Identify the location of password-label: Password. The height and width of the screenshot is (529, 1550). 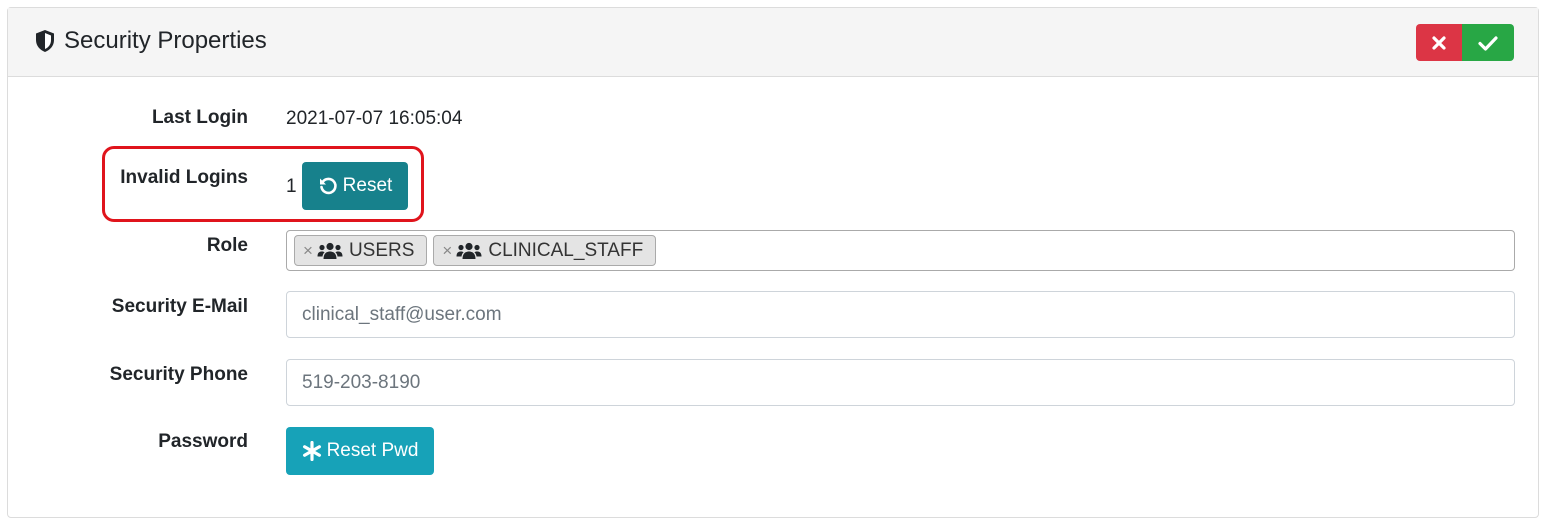
(203, 441).